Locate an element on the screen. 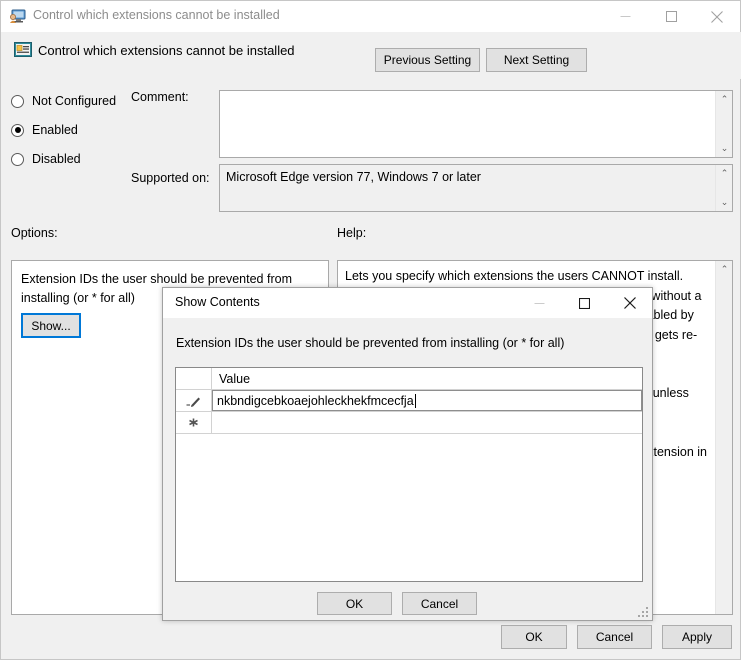 This screenshot has height=660, width=741. policy-monitor-icon is located at coordinates (17, 16).